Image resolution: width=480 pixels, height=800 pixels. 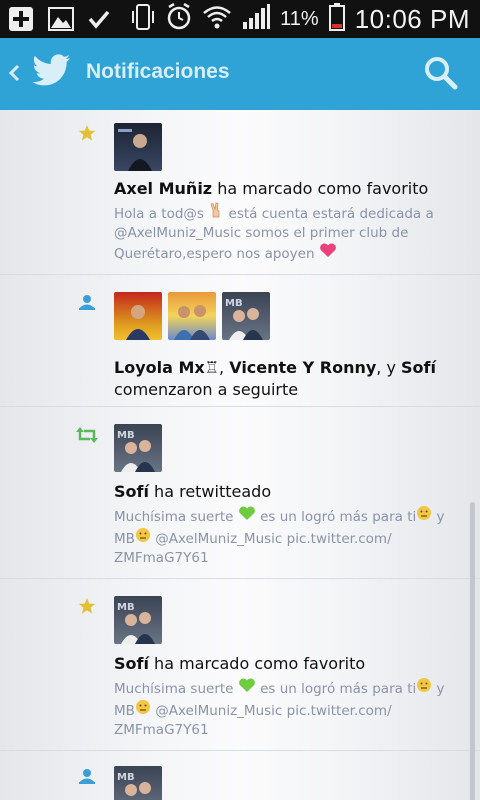 What do you see at coordinates (143, 19) in the screenshot?
I see `vibrate-icon` at bounding box center [143, 19].